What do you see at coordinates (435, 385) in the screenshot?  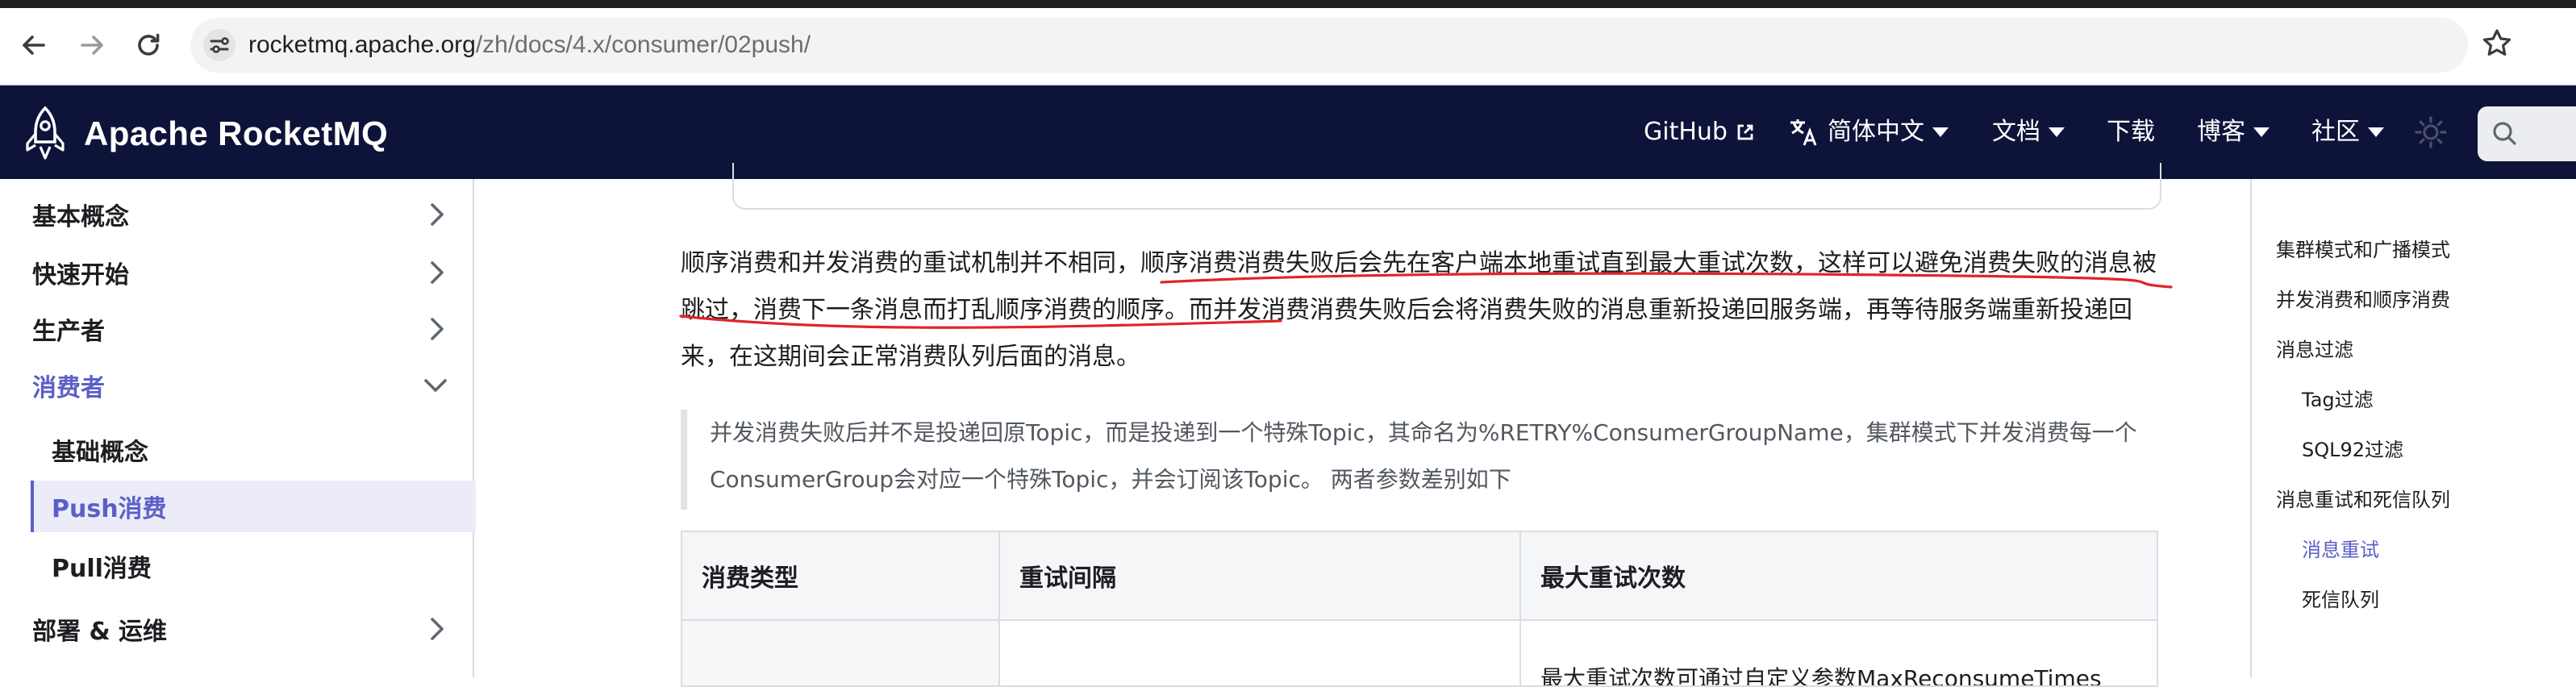 I see `chevron-down-icon` at bounding box center [435, 385].